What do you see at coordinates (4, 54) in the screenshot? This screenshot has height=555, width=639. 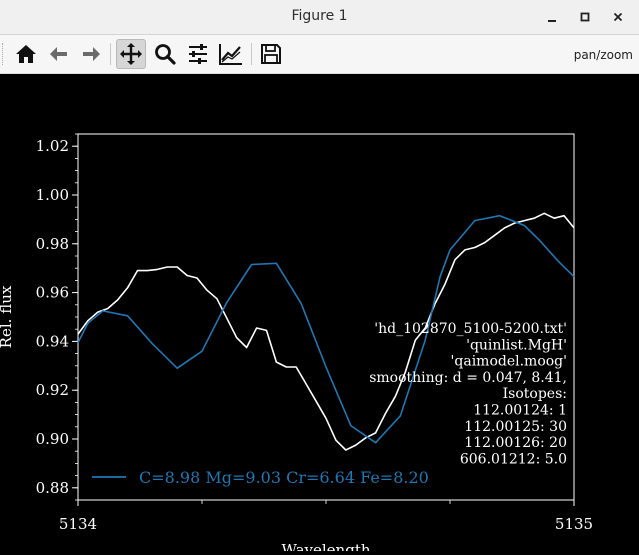 I see `toolbar-grip` at bounding box center [4, 54].